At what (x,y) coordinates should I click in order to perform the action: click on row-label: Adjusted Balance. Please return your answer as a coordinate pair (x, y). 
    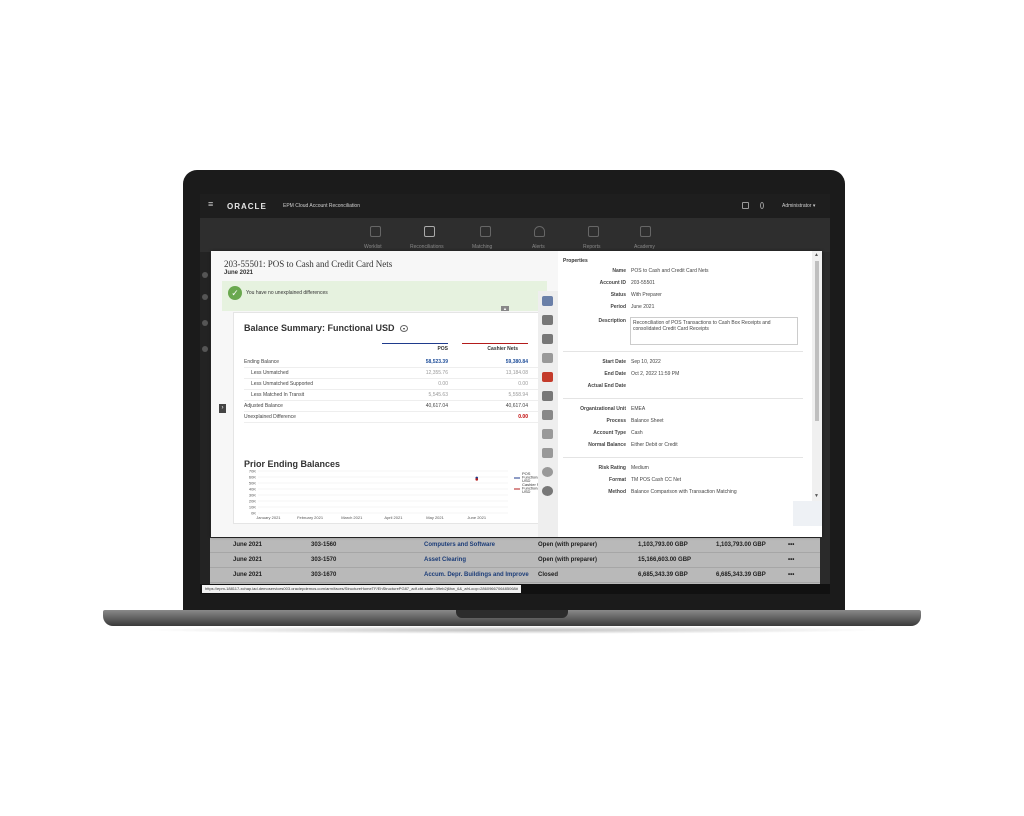
    Looking at the image, I should click on (263, 406).